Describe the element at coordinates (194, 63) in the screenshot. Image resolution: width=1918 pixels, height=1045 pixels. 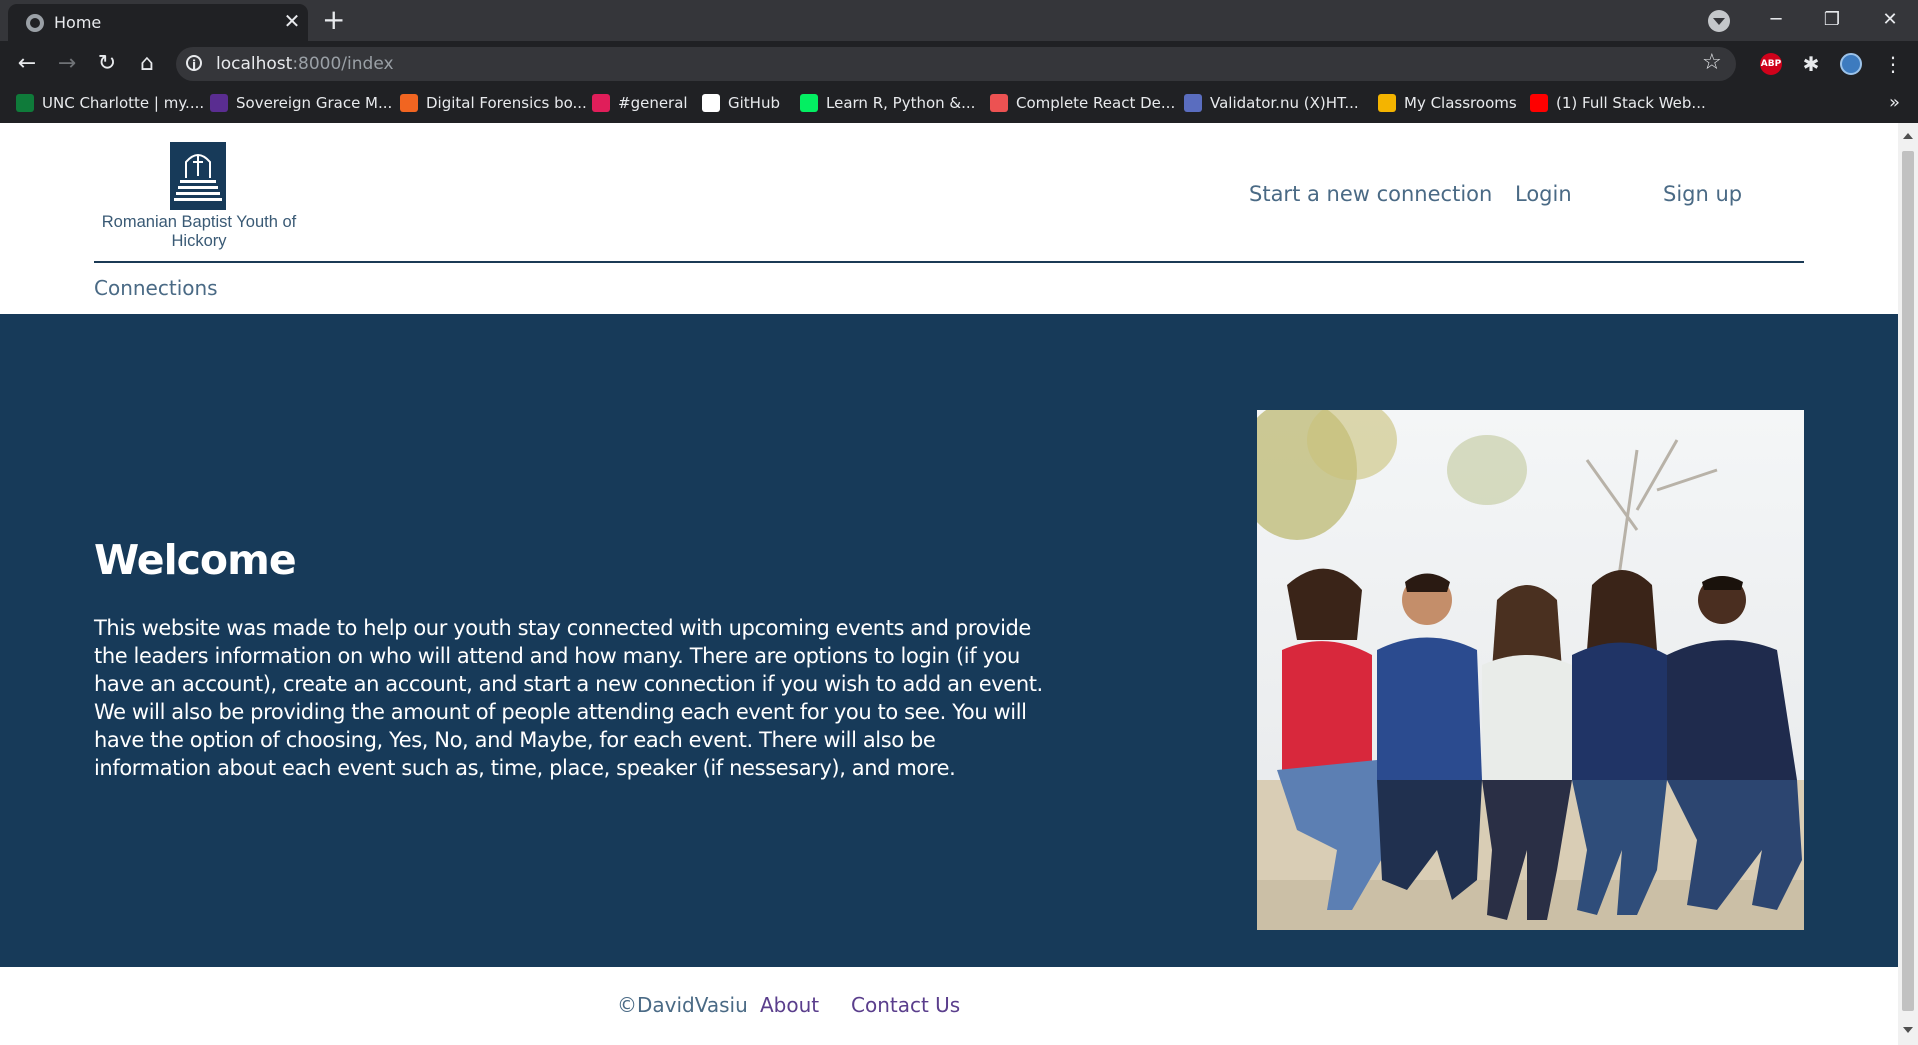
I see `site-info-icon: i` at that location.